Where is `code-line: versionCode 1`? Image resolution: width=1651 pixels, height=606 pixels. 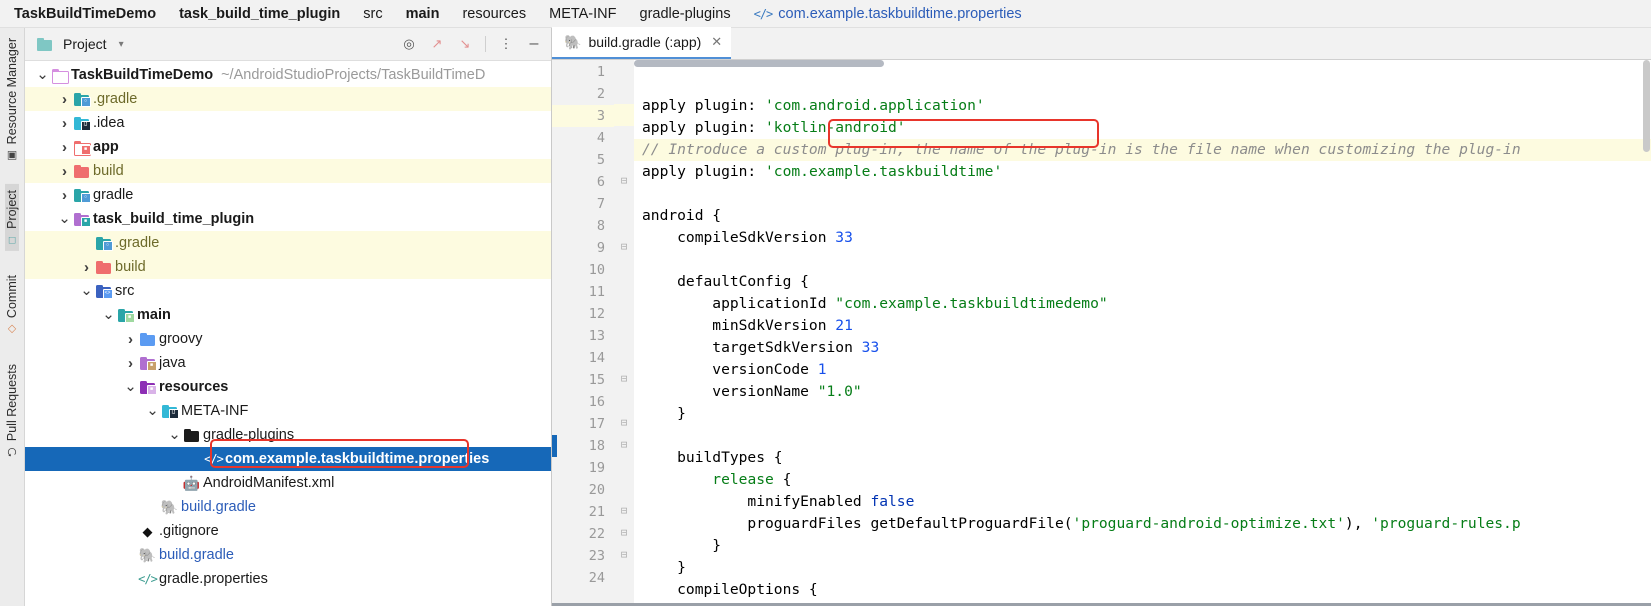 code-line: versionCode 1 is located at coordinates (1142, 370).